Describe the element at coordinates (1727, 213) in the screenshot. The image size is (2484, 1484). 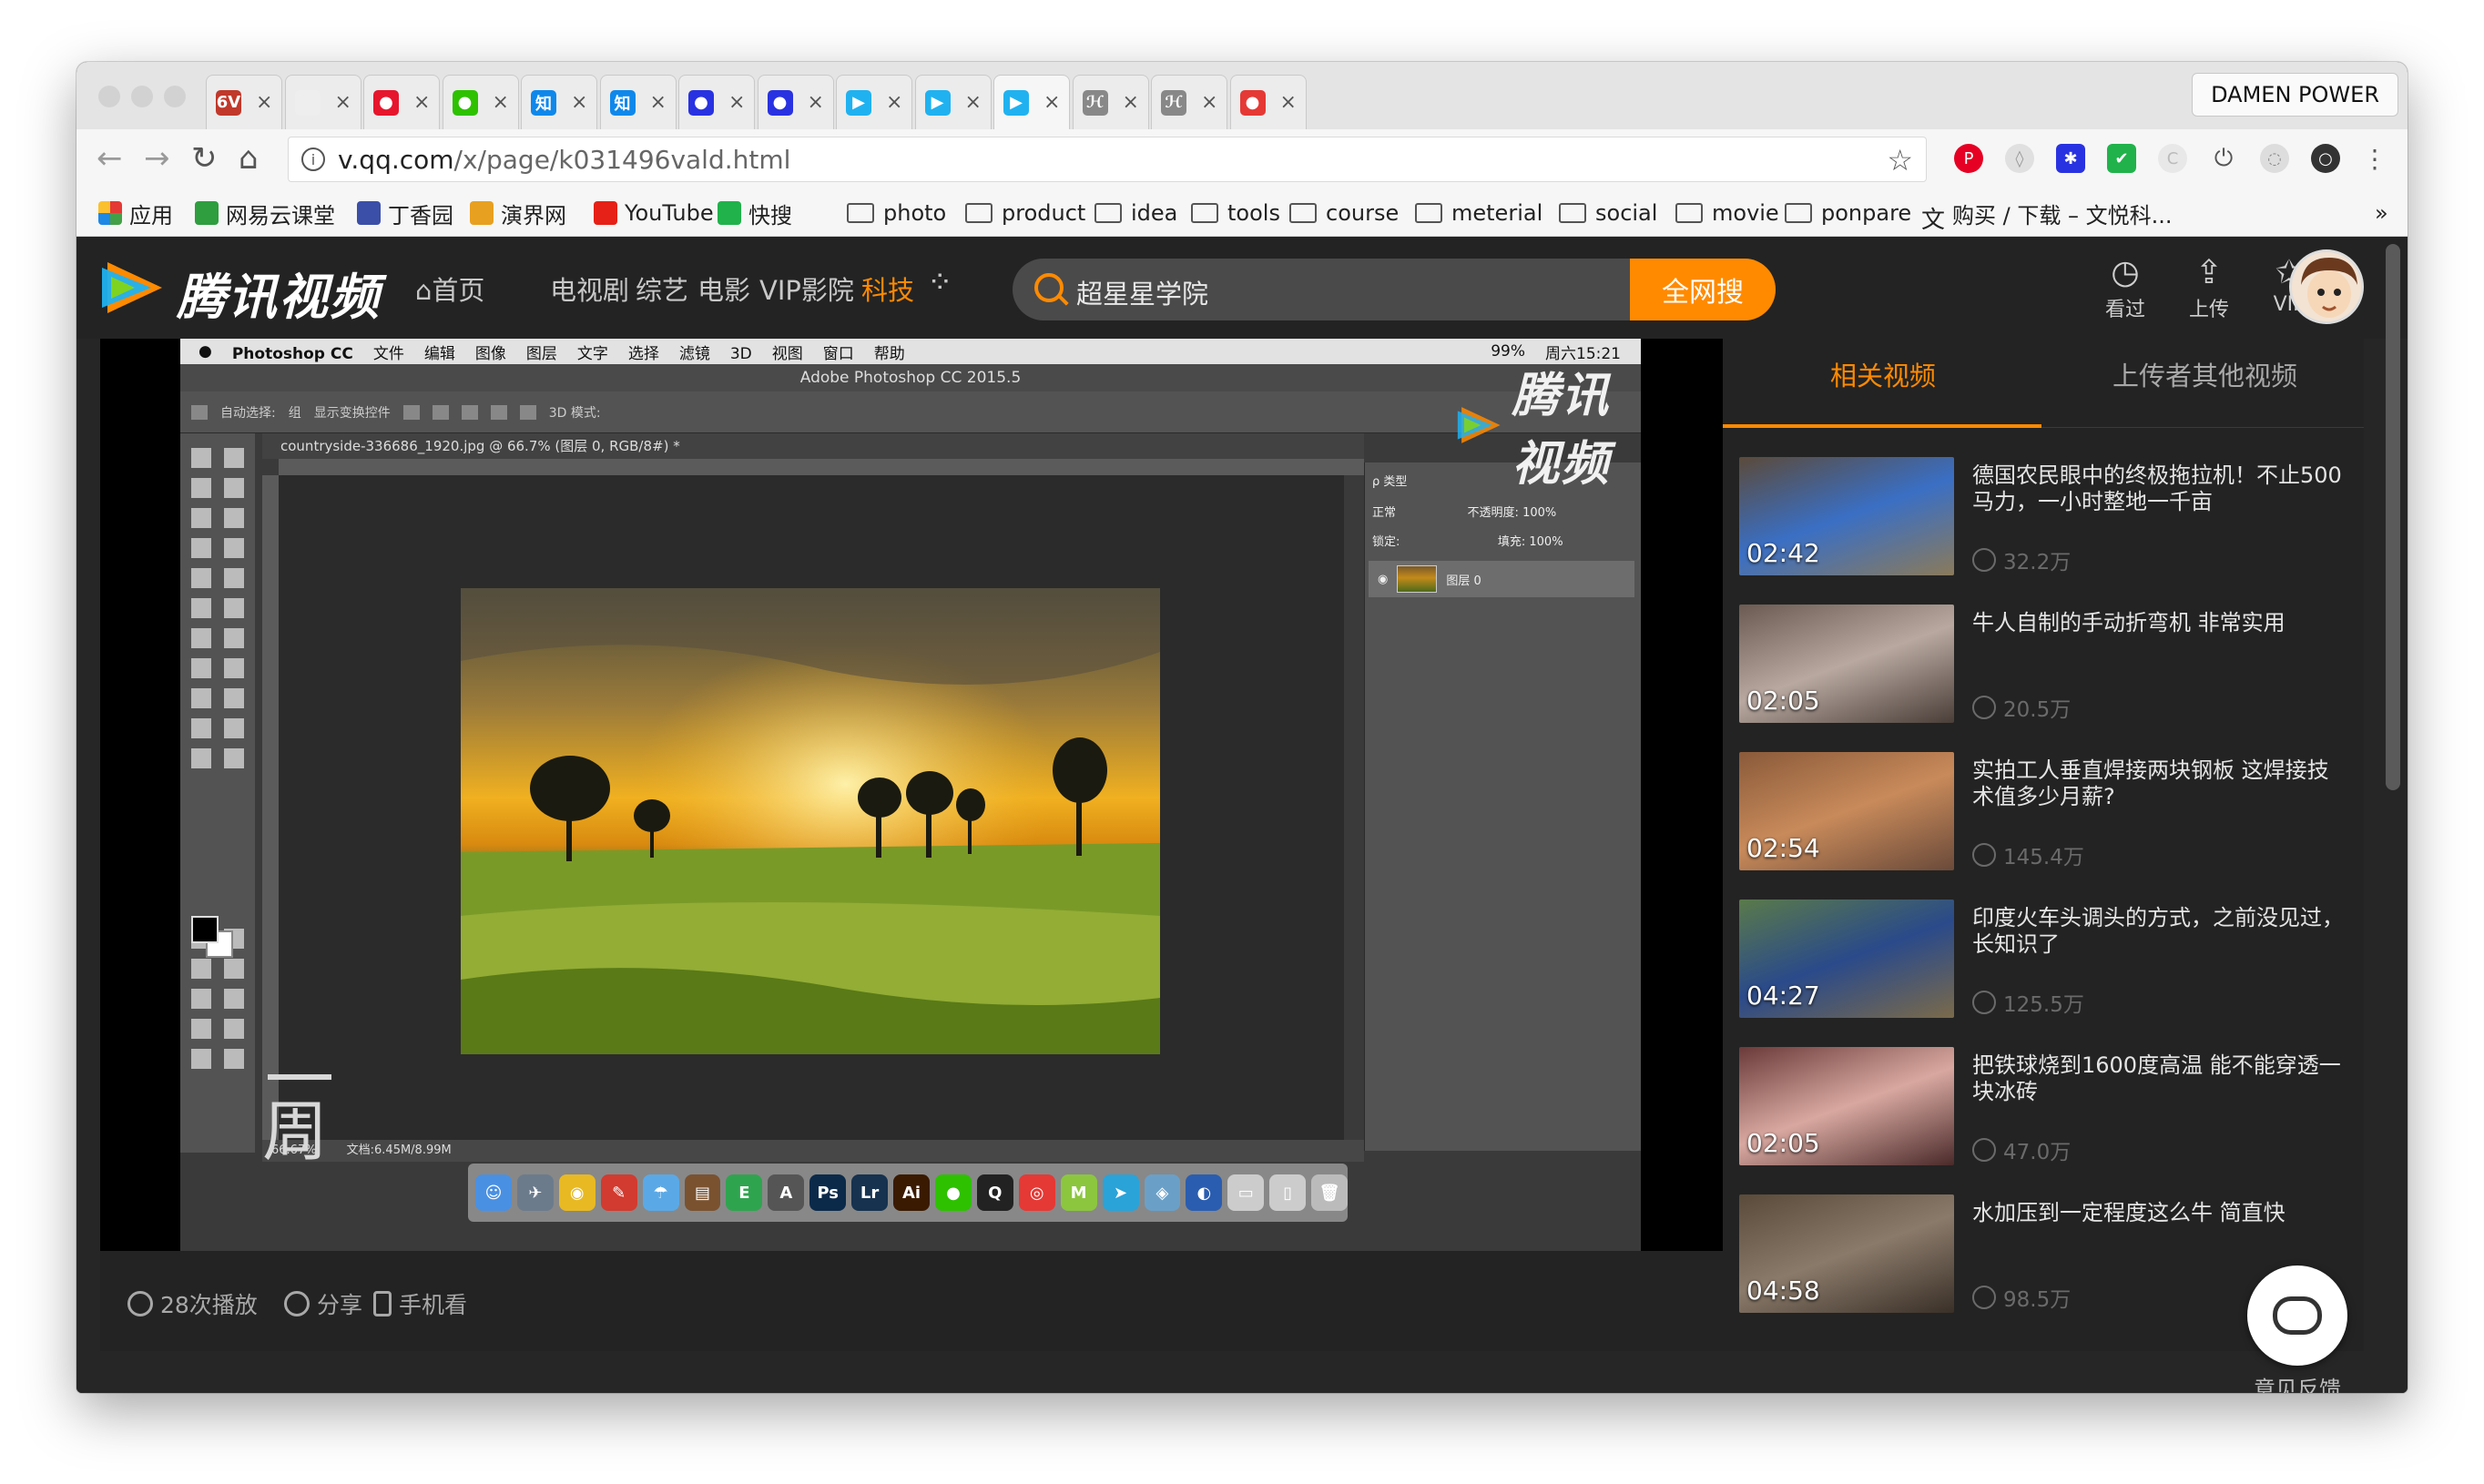
I see `bookmark-folder: movie` at that location.